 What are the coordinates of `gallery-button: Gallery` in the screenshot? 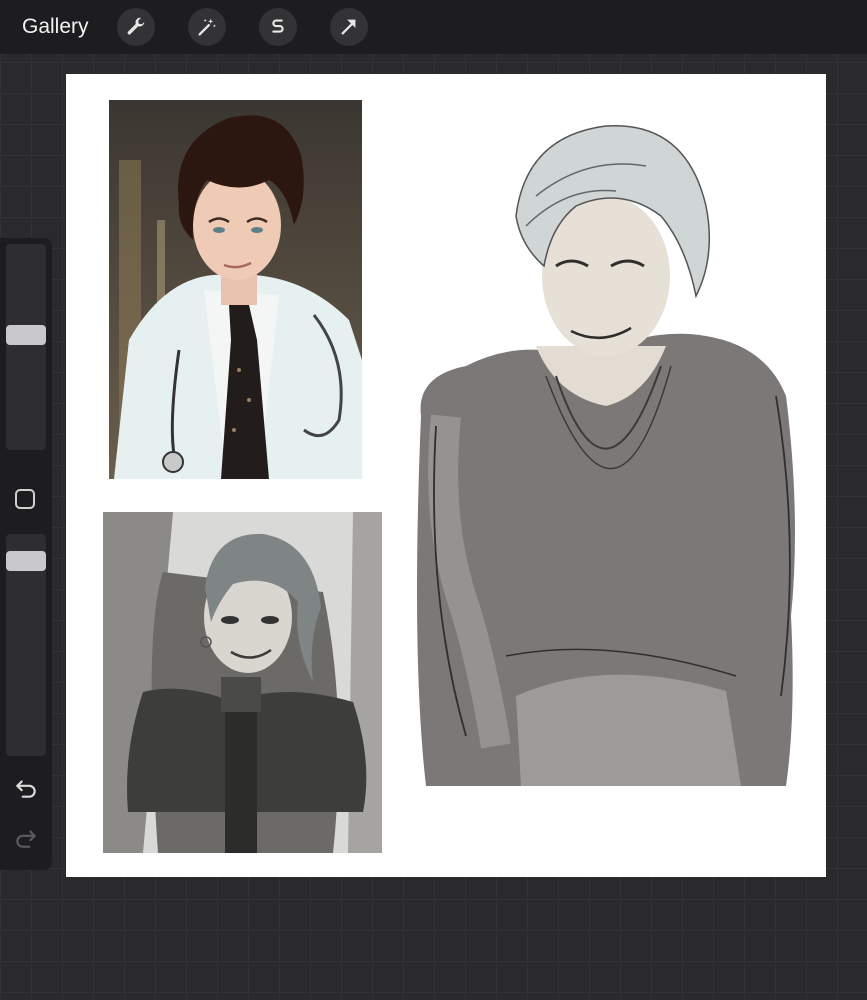 It's located at (55, 27).